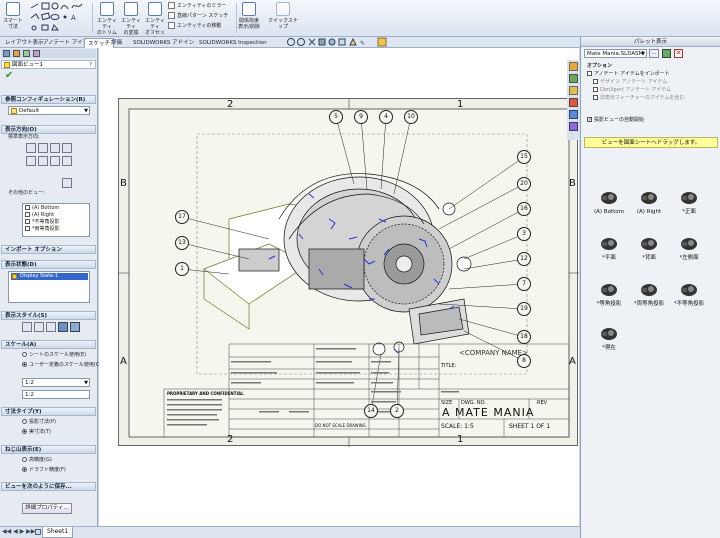 Image resolution: width=720 pixels, height=538 pixels. What do you see at coordinates (283, 16) in the screenshot?
I see `quick-snap-button: クイックスナップ` at bounding box center [283, 16].